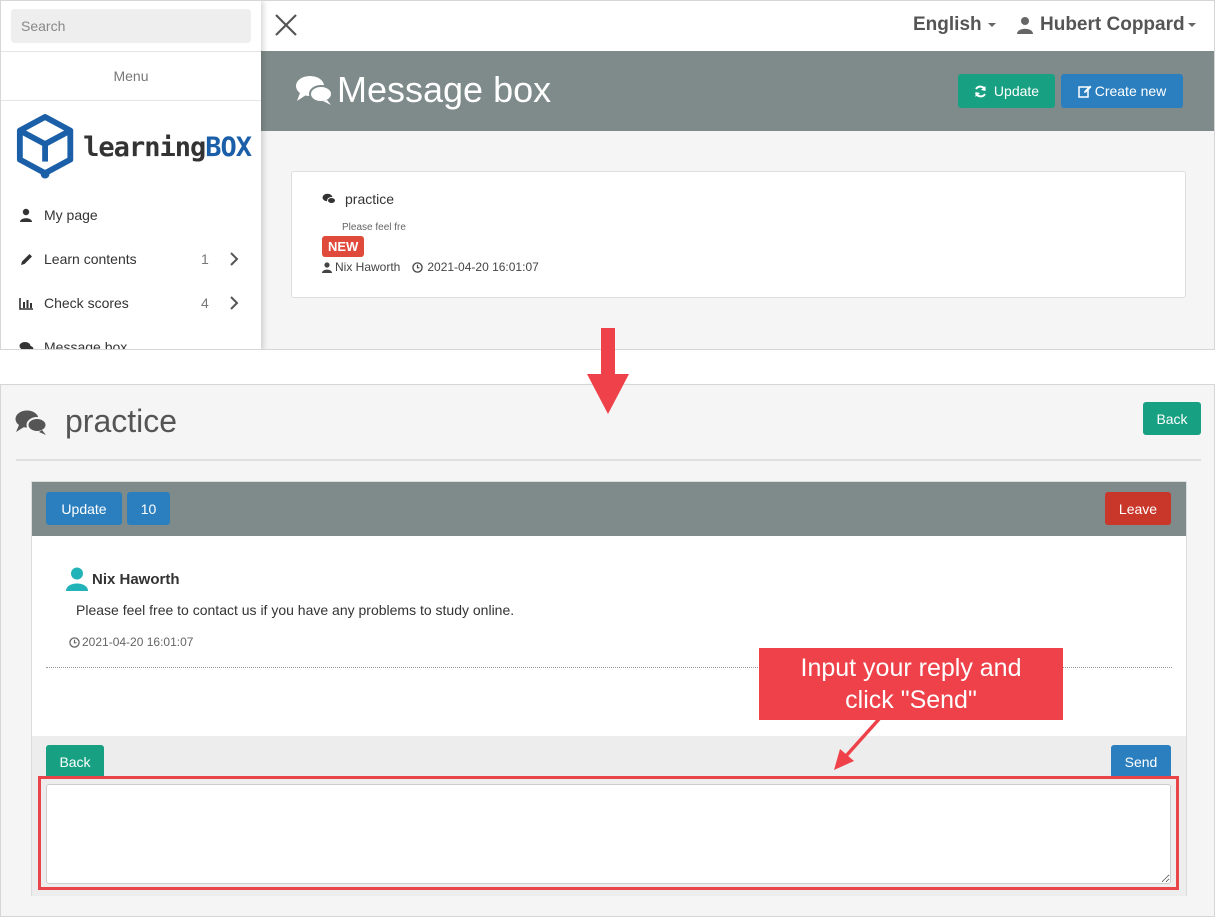 This screenshot has height=917, width=1215. What do you see at coordinates (608, 834) in the screenshot?
I see `reply-textarea` at bounding box center [608, 834].